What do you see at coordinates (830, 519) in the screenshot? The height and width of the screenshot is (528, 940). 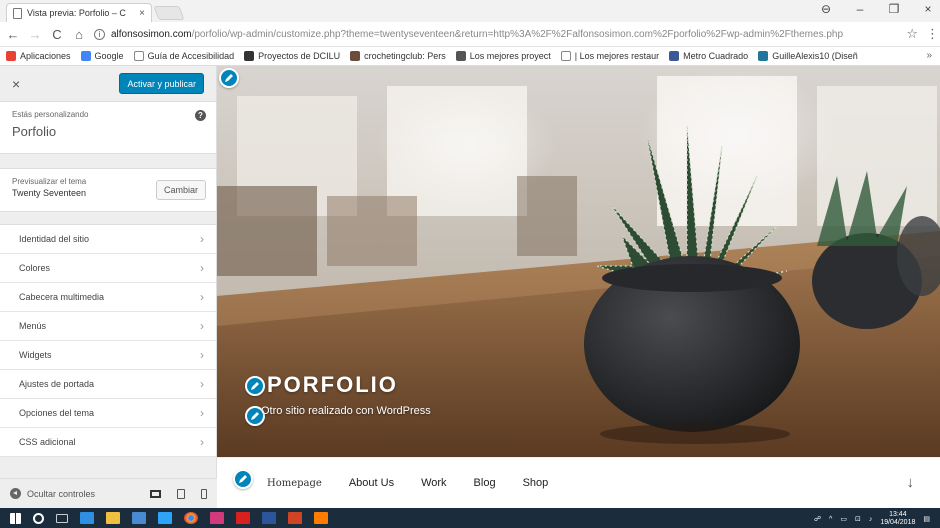 I see `tray-chevron-icon: ^` at bounding box center [830, 519].